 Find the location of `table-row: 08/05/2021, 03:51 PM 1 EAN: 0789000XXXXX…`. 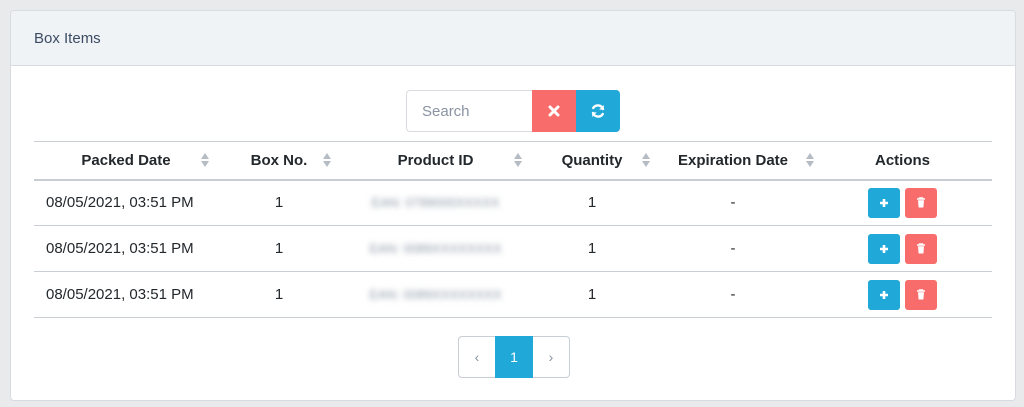

table-row: 08/05/2021, 03:51 PM 1 EAN: 0789000XXXXX… is located at coordinates (513, 202).